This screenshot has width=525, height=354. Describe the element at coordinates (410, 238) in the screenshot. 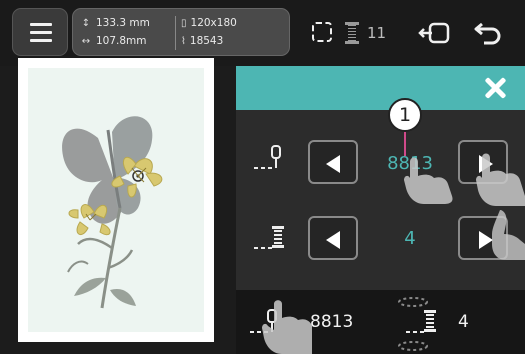

I see `bobbin-color-value: 4` at that location.